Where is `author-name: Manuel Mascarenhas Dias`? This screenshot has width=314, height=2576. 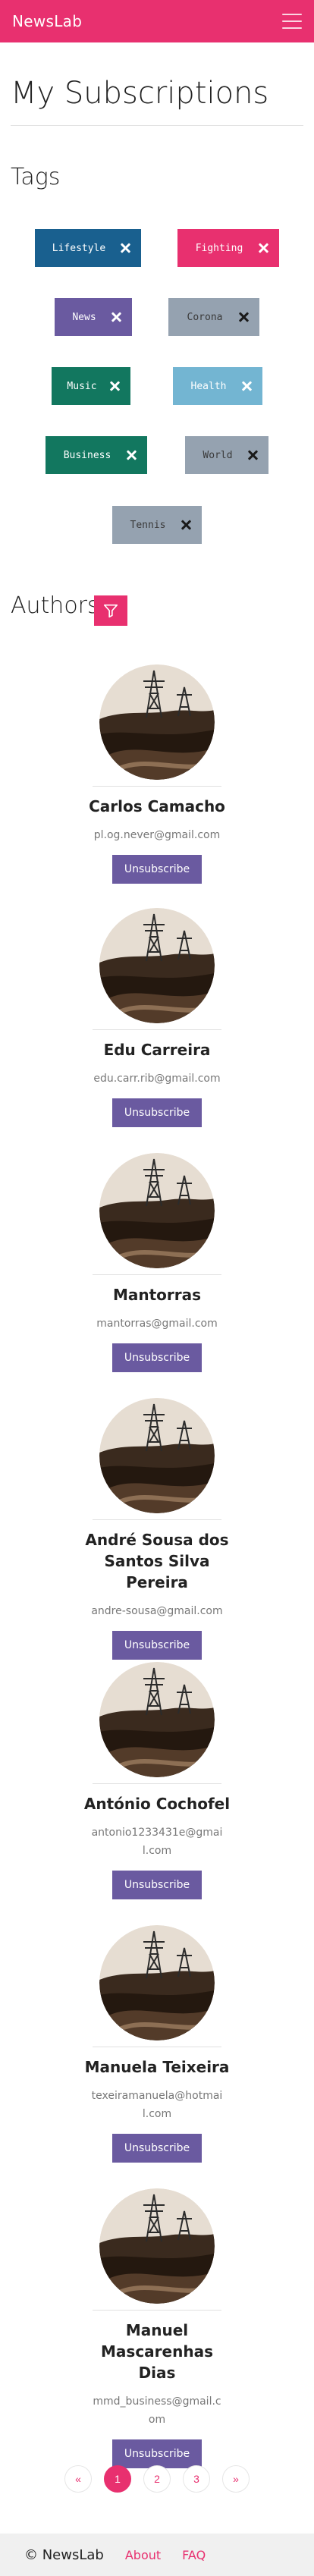 author-name: Manuel Mascarenhas Dias is located at coordinates (157, 2351).